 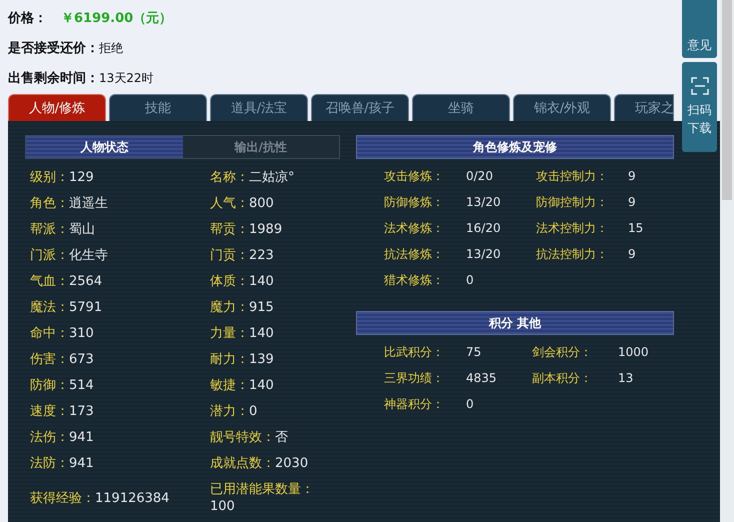 What do you see at coordinates (515, 323) in the screenshot?
I see `section-header: 积分 其他` at bounding box center [515, 323].